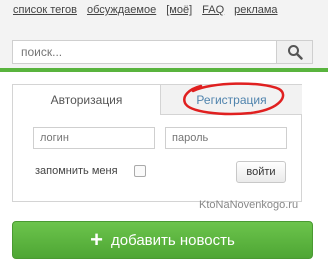 This screenshot has width=328, height=269. What do you see at coordinates (140, 171) in the screenshot?
I see `remember-me-checkbox` at bounding box center [140, 171].